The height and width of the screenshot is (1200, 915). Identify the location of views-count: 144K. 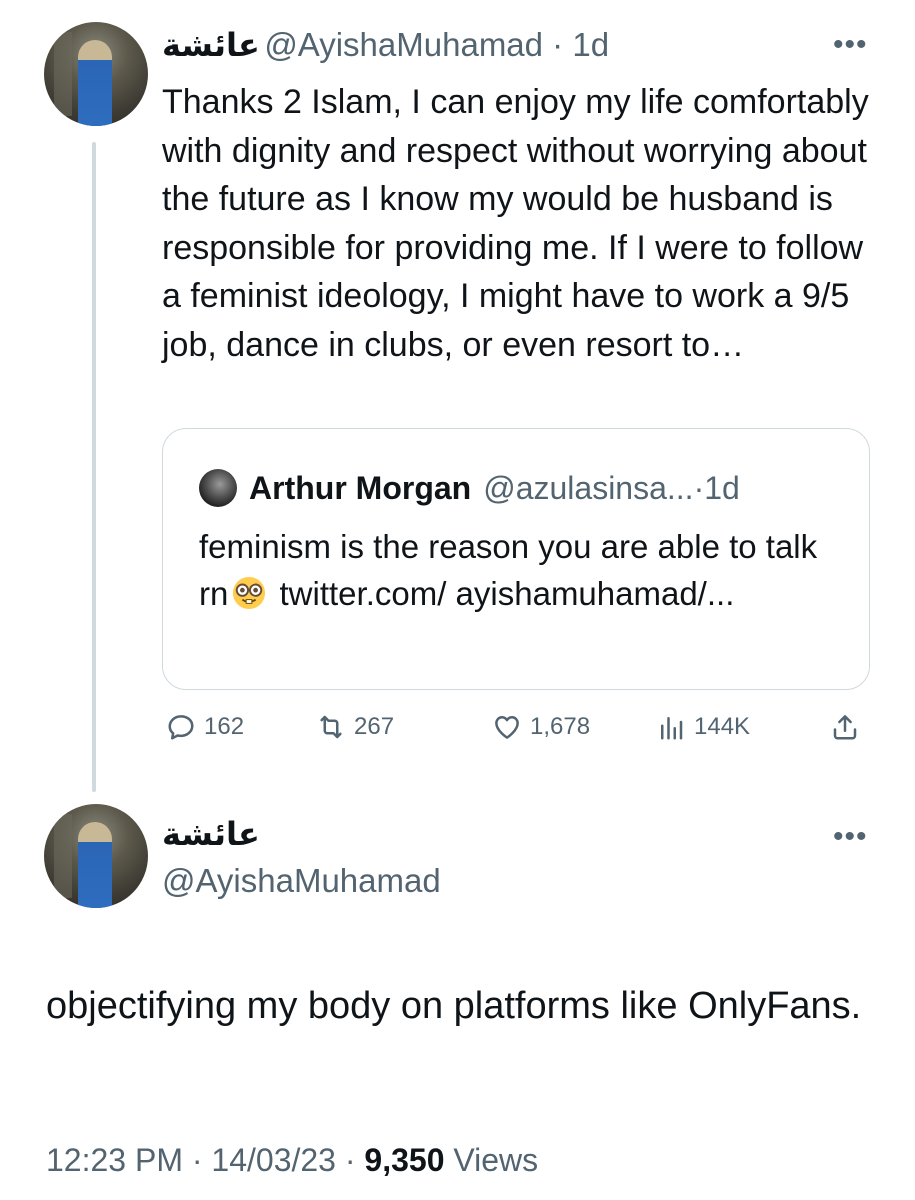
(722, 726).